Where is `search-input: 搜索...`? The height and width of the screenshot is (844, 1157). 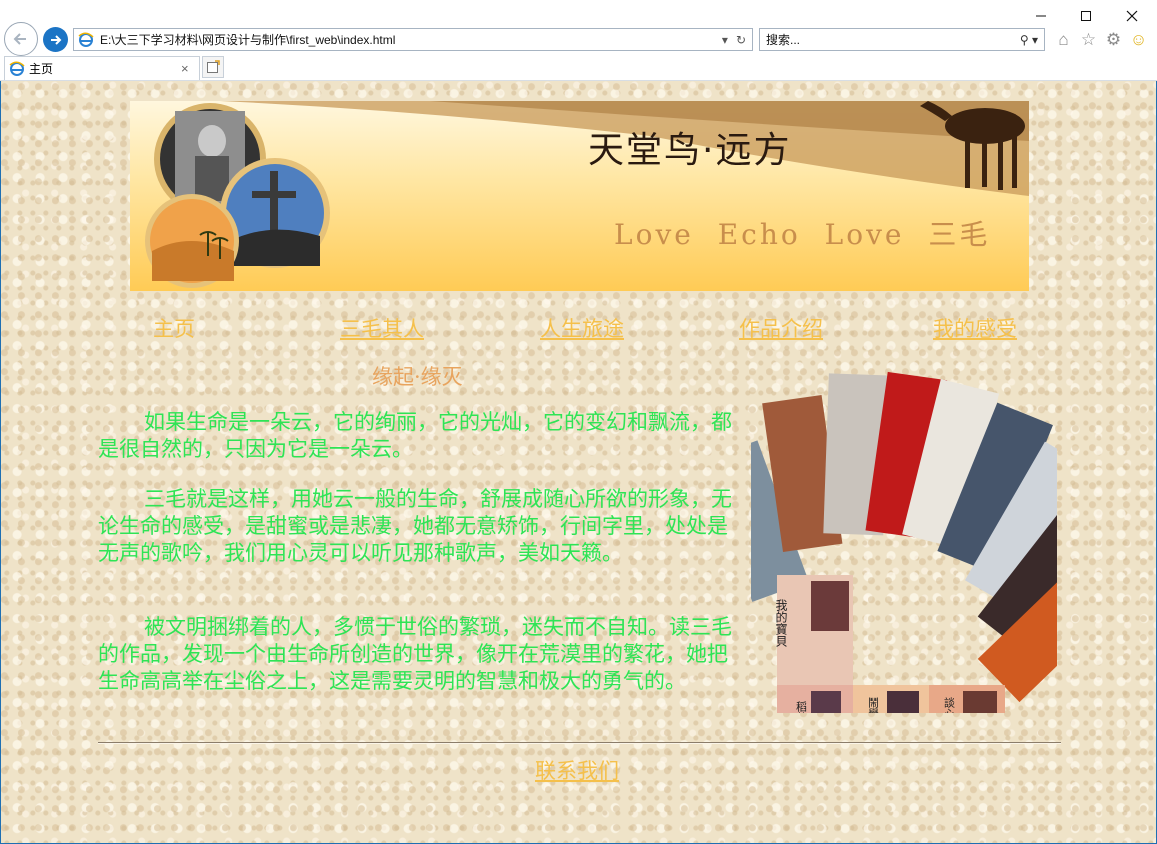 search-input: 搜索... is located at coordinates (893, 39).